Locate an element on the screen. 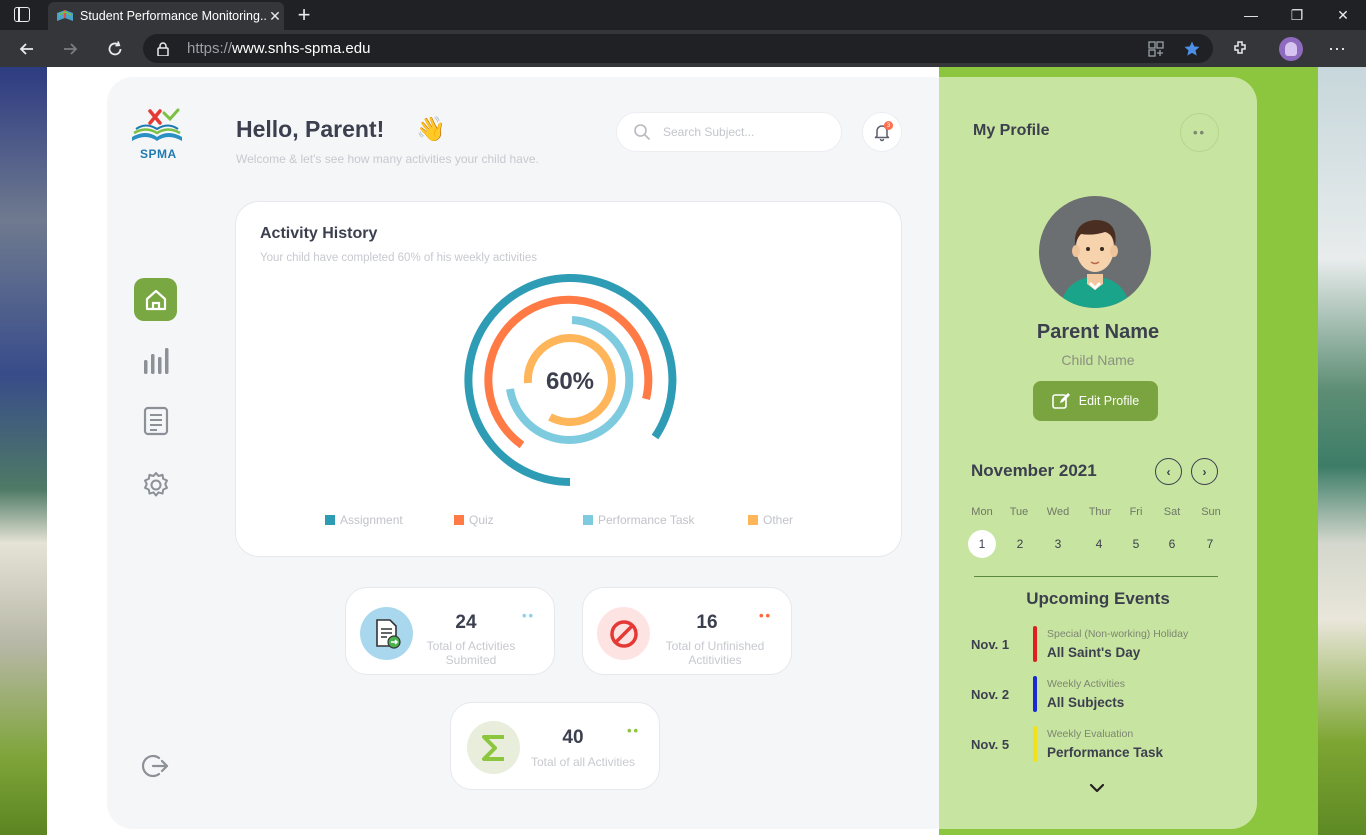 Image resolution: width=1366 pixels, height=835 pixels. search-box is located at coordinates (729, 132).